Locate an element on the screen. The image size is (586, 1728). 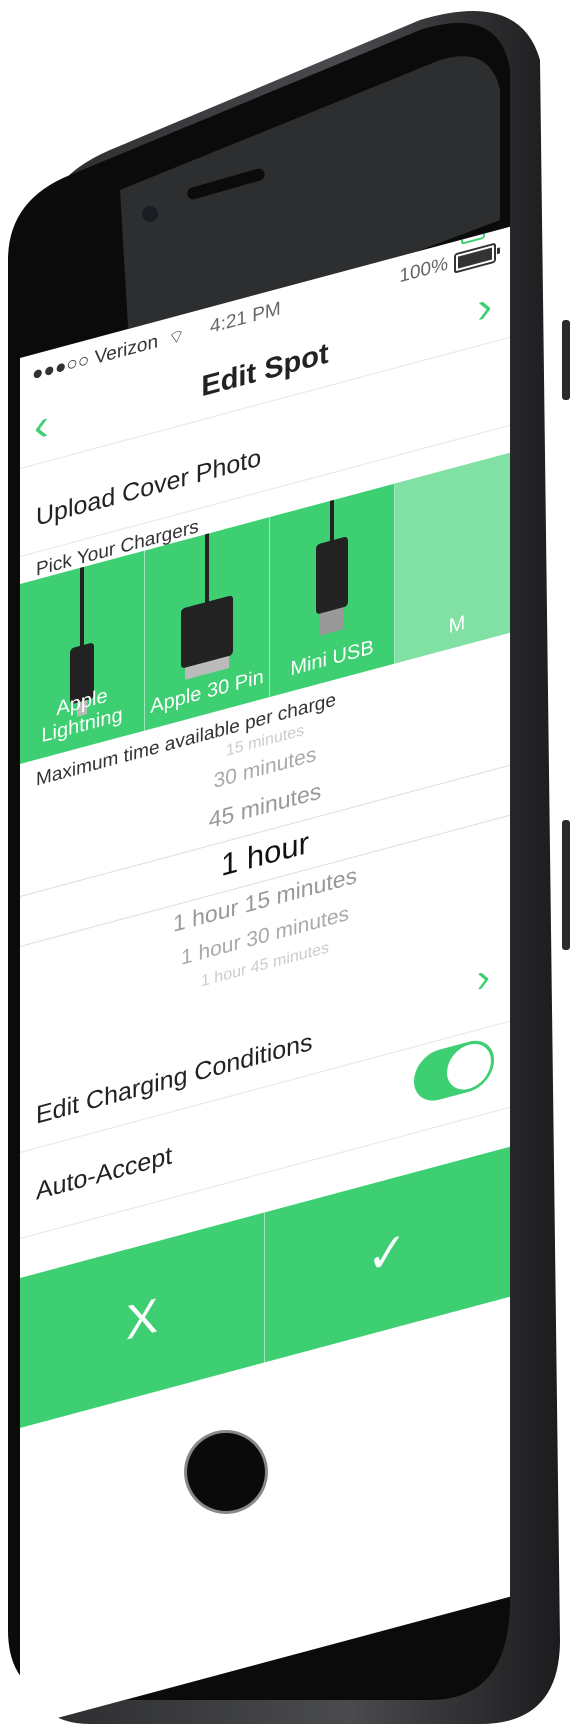
confirm-button: ✓ is located at coordinates (387, 1254).